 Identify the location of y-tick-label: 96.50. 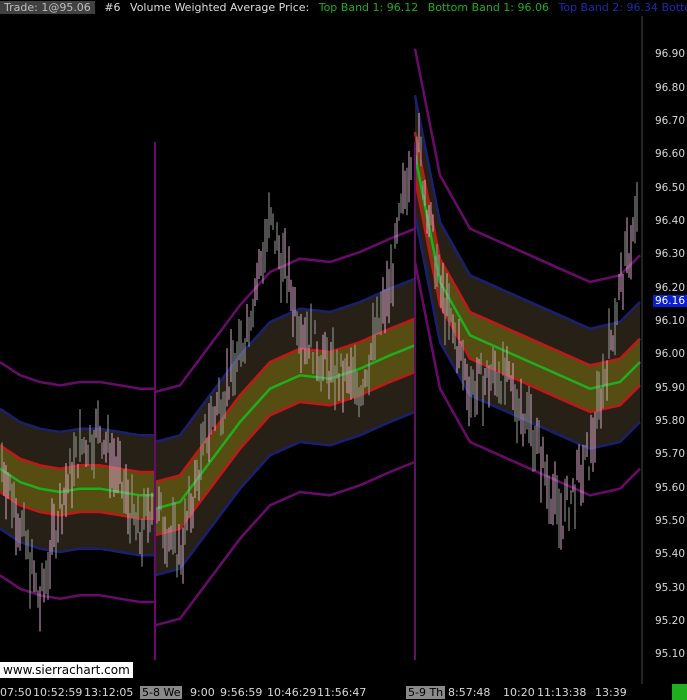
(669, 187).